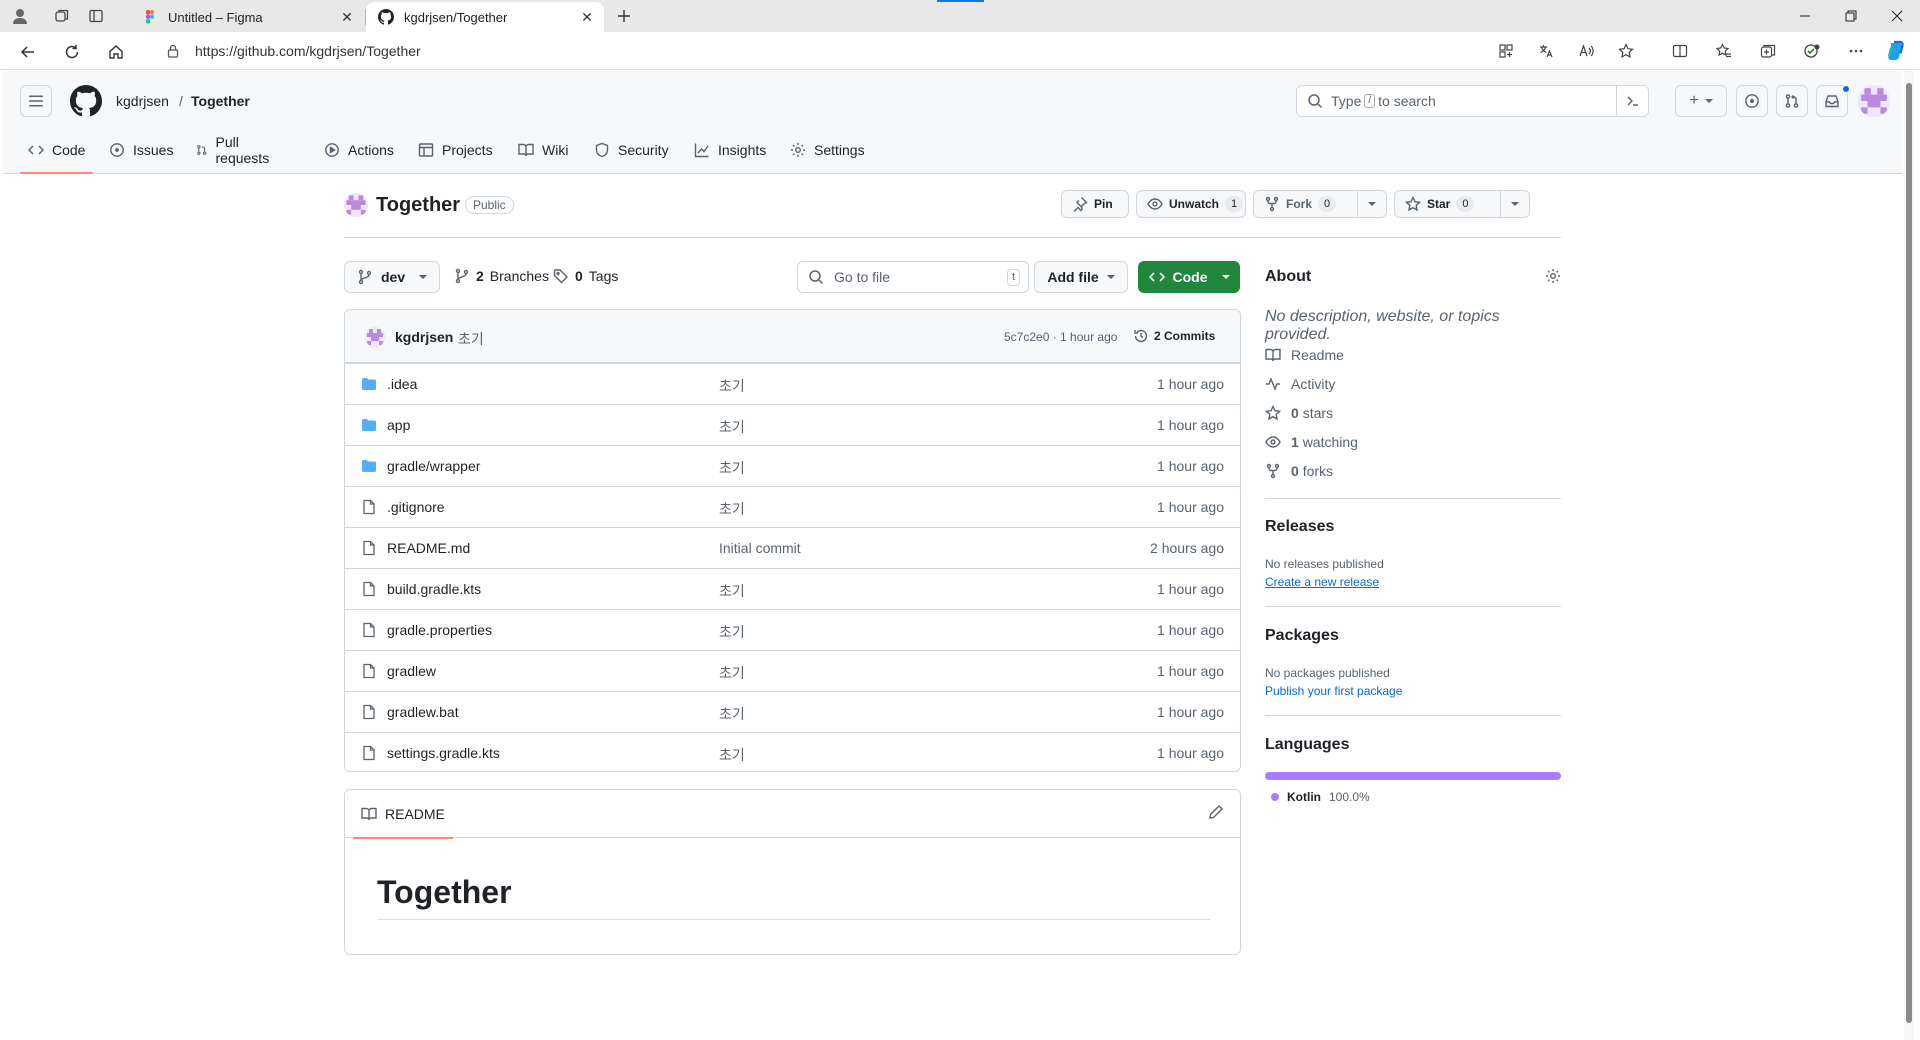 The height and width of the screenshot is (1040, 1920). What do you see at coordinates (428, 548) in the screenshot?
I see `file-name: README.md` at bounding box center [428, 548].